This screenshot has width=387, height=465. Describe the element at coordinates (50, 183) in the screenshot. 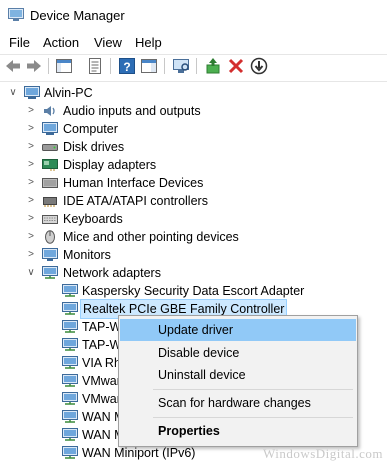

I see `hid-icon` at that location.